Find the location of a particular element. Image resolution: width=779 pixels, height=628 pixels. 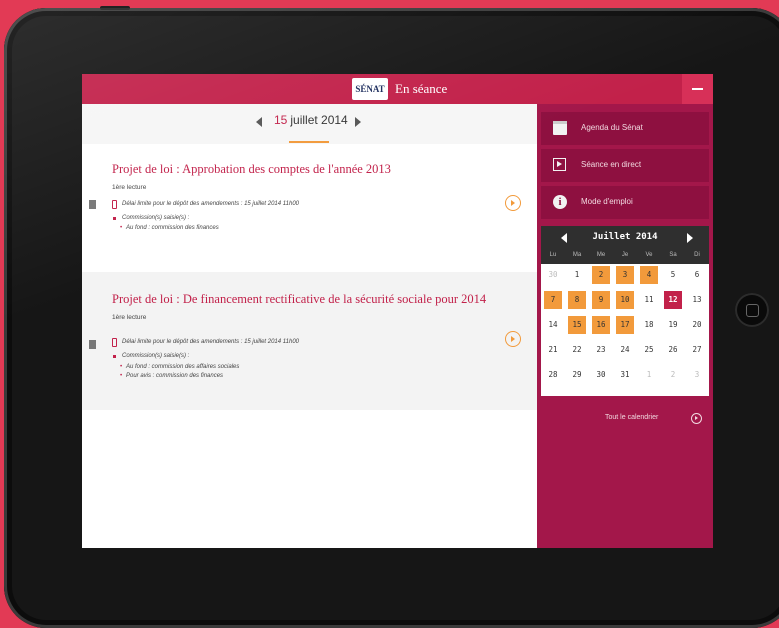

top-bar: SÉNAT En séance is located at coordinates (397, 89).